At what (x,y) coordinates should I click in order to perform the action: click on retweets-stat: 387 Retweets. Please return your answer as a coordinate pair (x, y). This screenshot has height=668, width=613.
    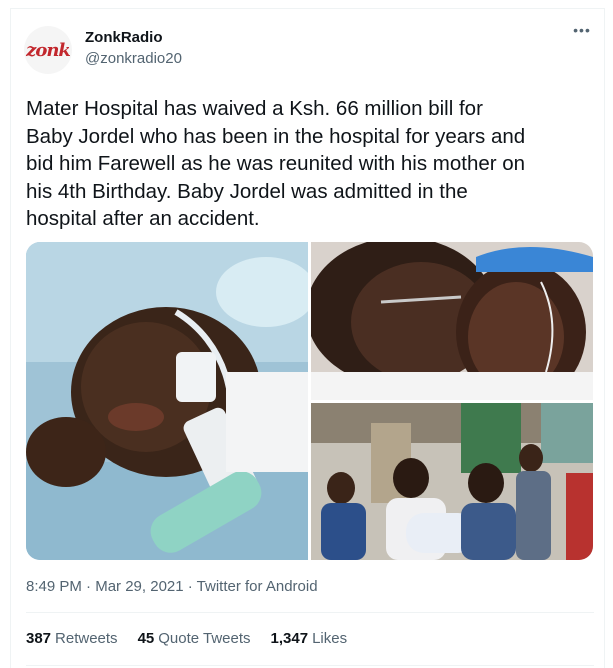
    Looking at the image, I should click on (72, 638).